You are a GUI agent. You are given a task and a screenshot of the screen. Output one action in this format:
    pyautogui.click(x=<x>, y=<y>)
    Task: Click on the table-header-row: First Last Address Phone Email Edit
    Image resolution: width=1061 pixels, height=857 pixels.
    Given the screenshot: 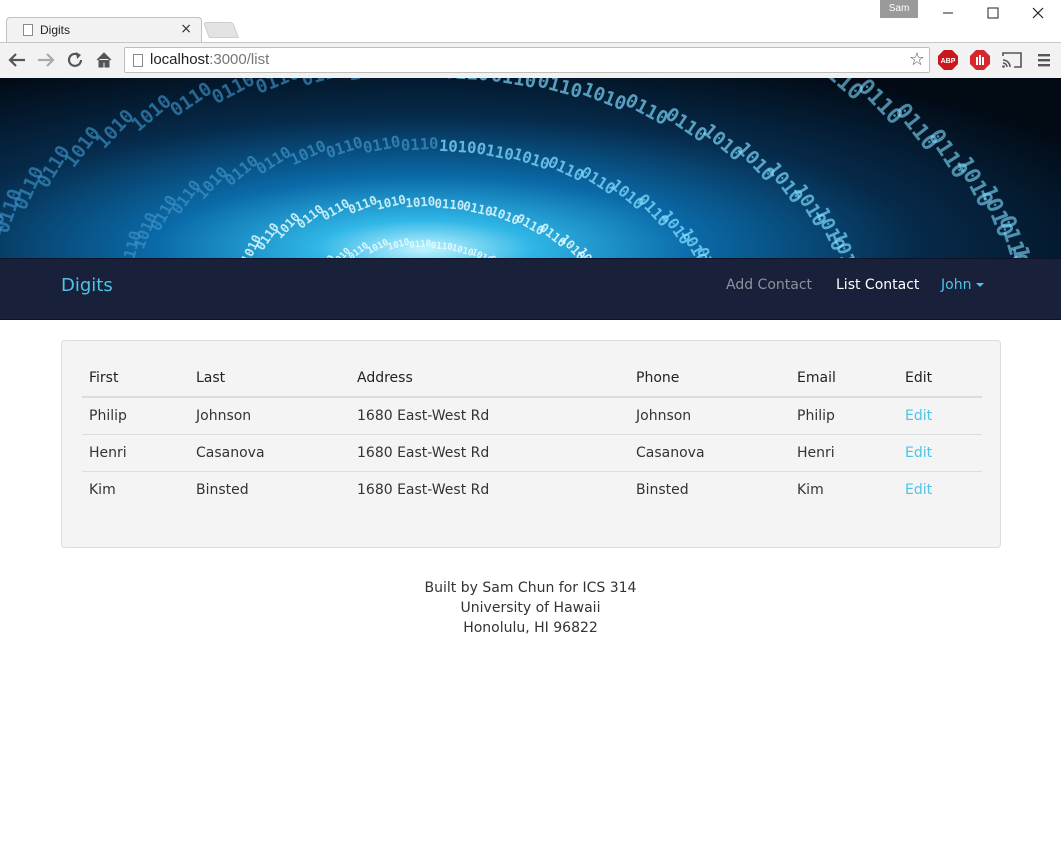 What is the action you would take?
    pyautogui.click(x=532, y=378)
    